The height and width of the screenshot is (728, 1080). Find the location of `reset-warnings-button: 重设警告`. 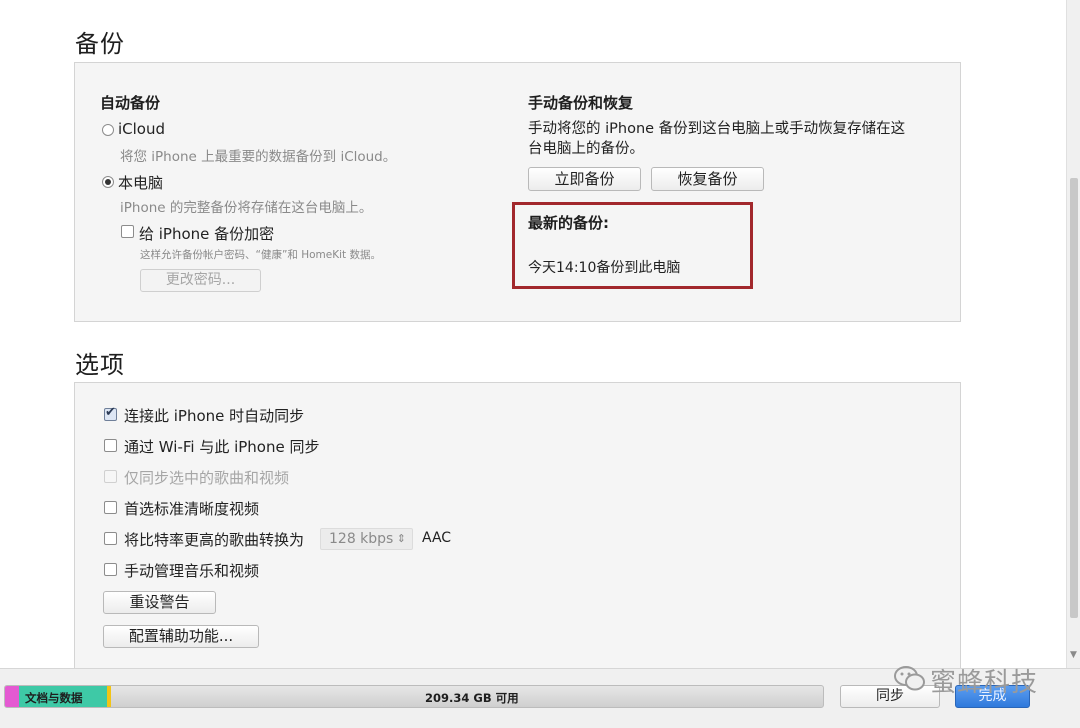

reset-warnings-button: 重设警告 is located at coordinates (159, 602).